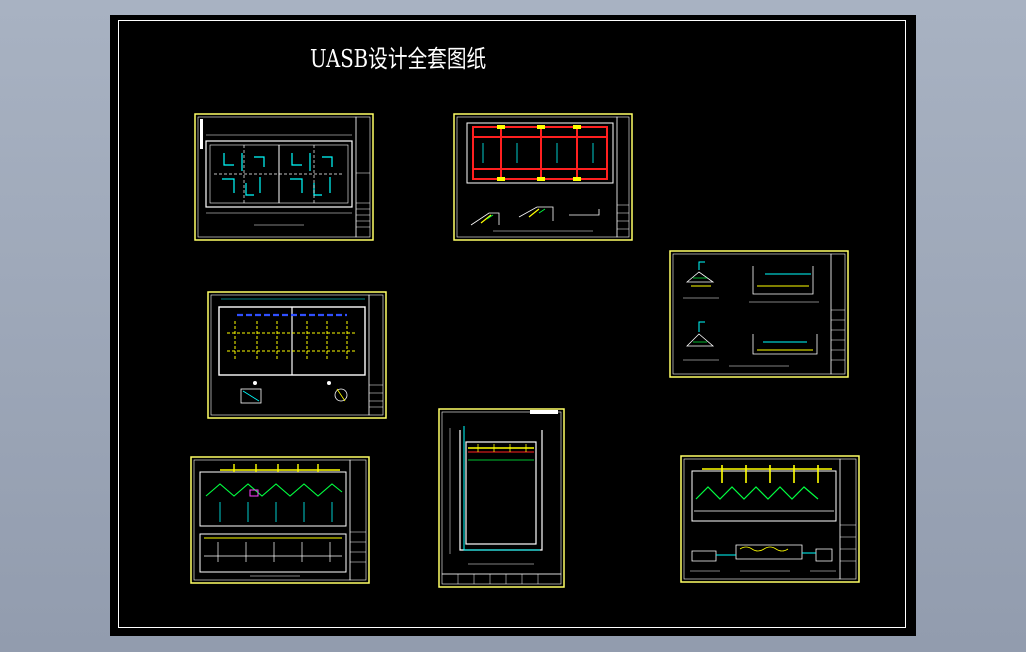 This screenshot has width=1026, height=652. What do you see at coordinates (759, 314) in the screenshot?
I see `sheet-details` at bounding box center [759, 314].